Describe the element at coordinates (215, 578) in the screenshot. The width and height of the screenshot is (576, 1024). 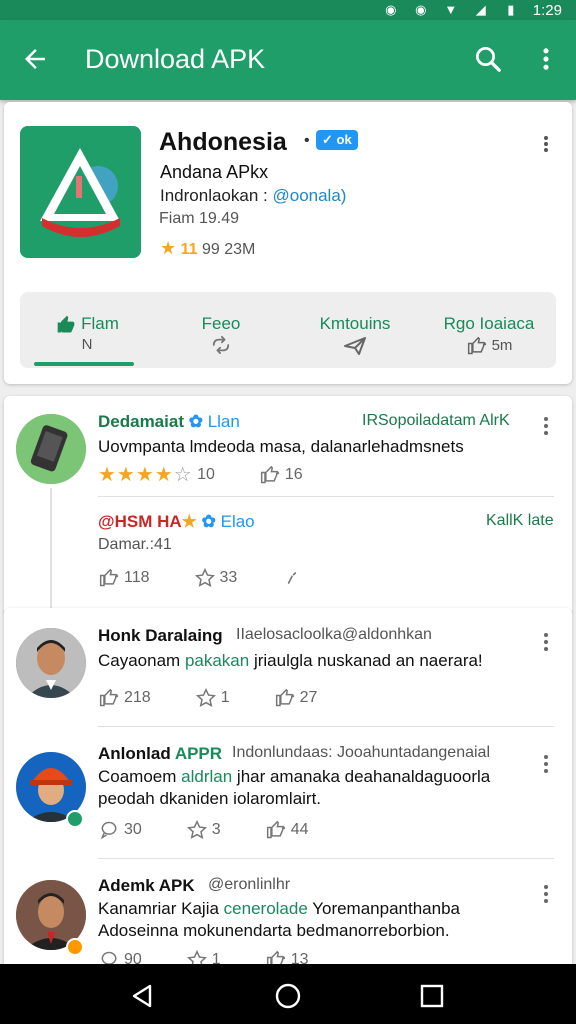
I see `reply-star-button: 33` at that location.